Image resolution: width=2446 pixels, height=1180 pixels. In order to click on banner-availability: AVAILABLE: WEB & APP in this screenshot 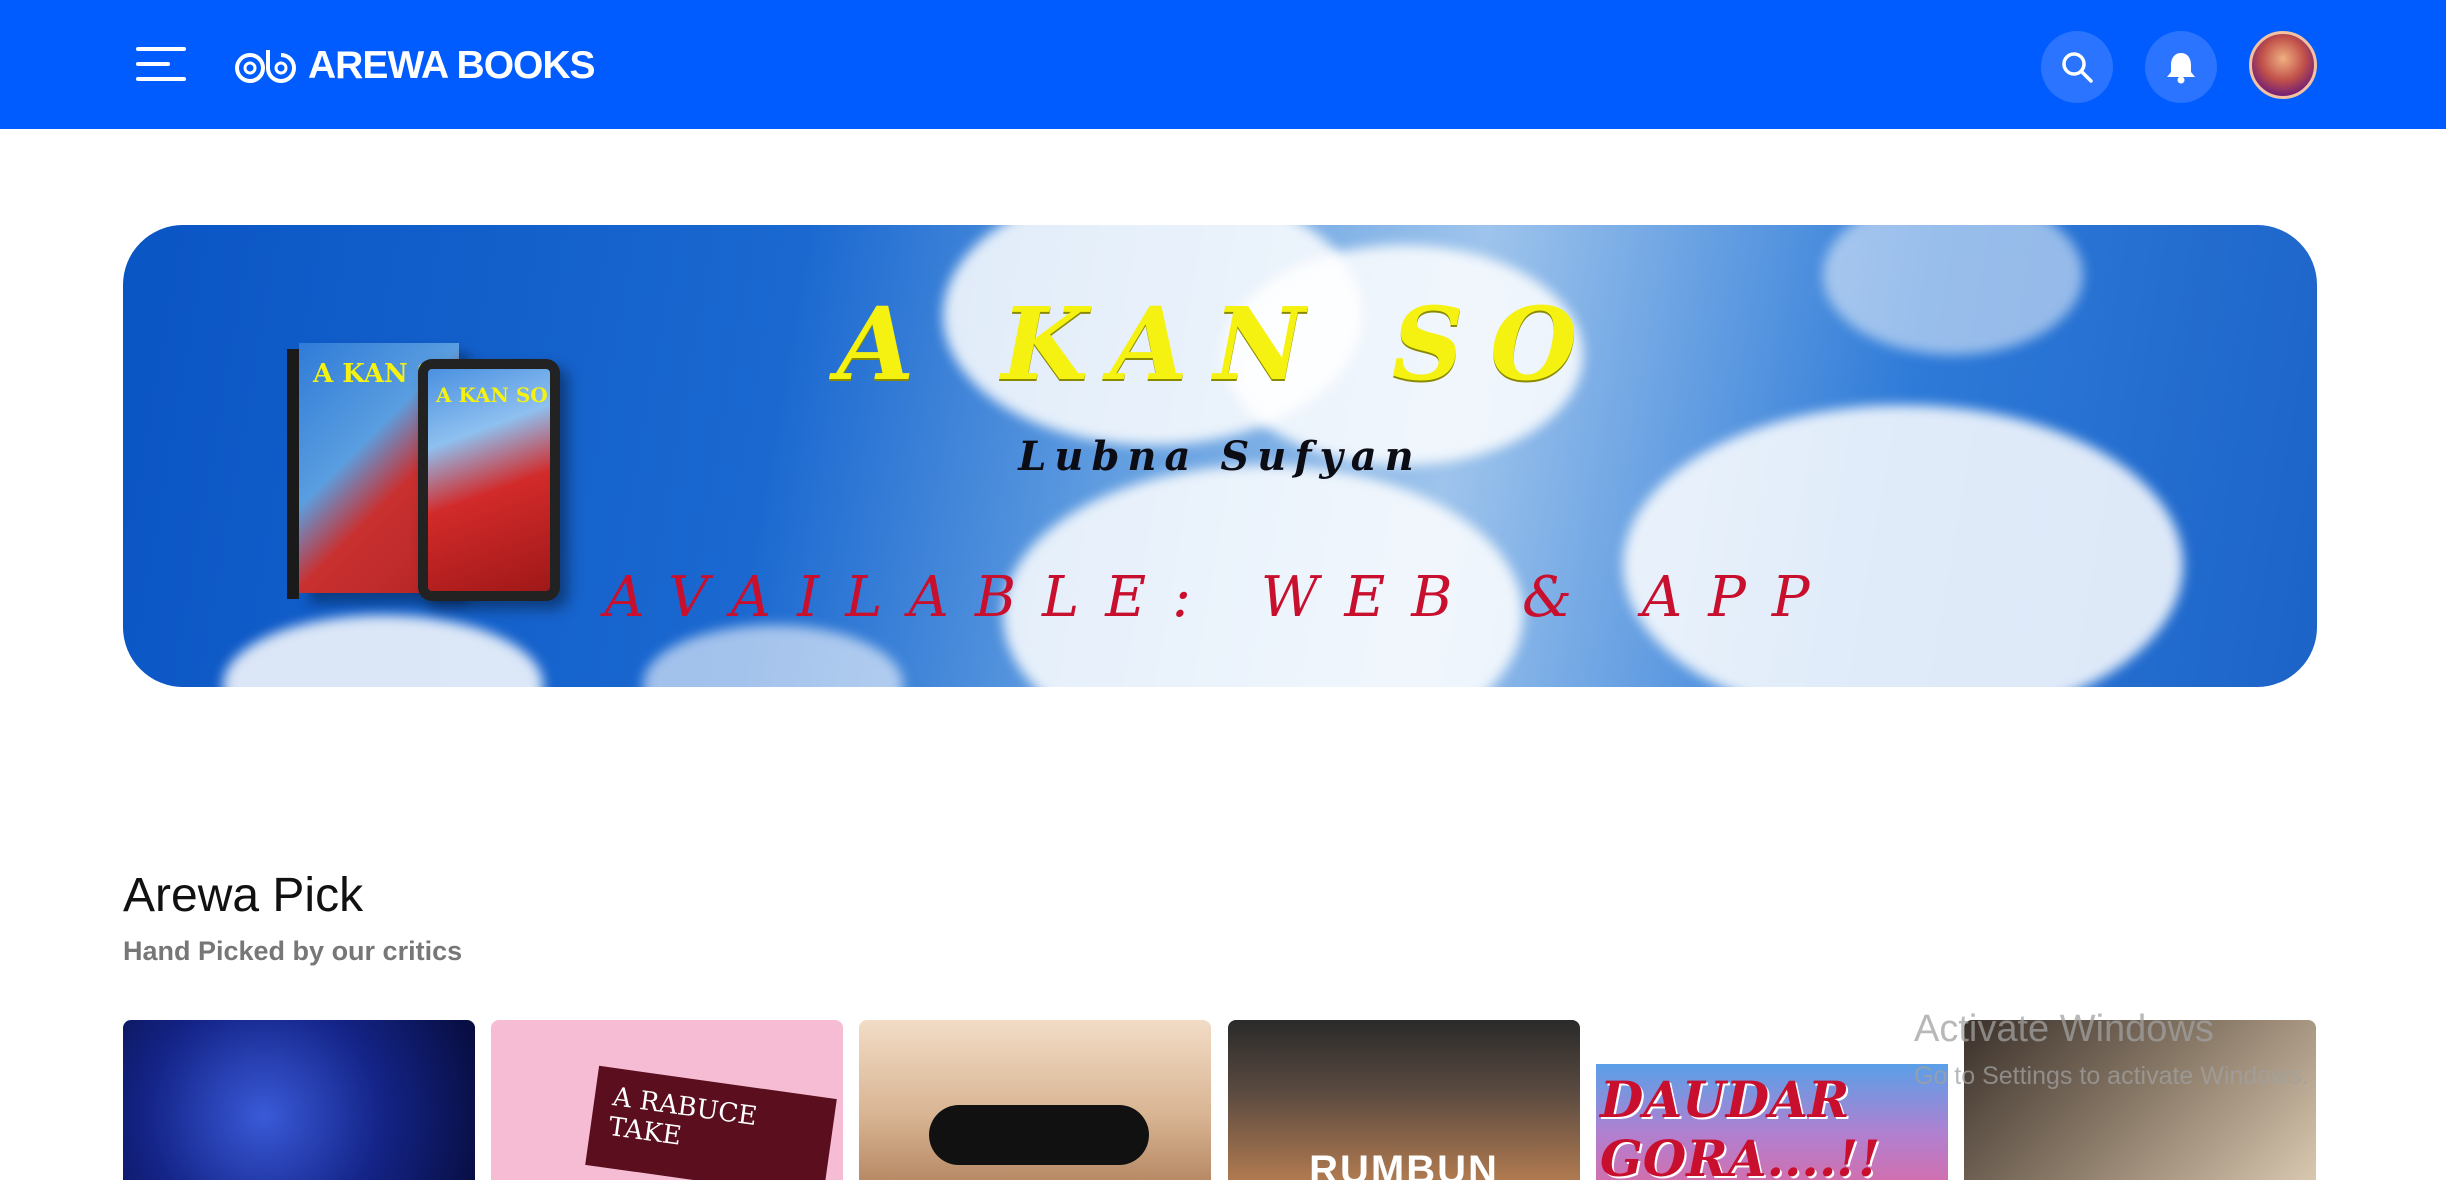, I will do `click(1220, 597)`.